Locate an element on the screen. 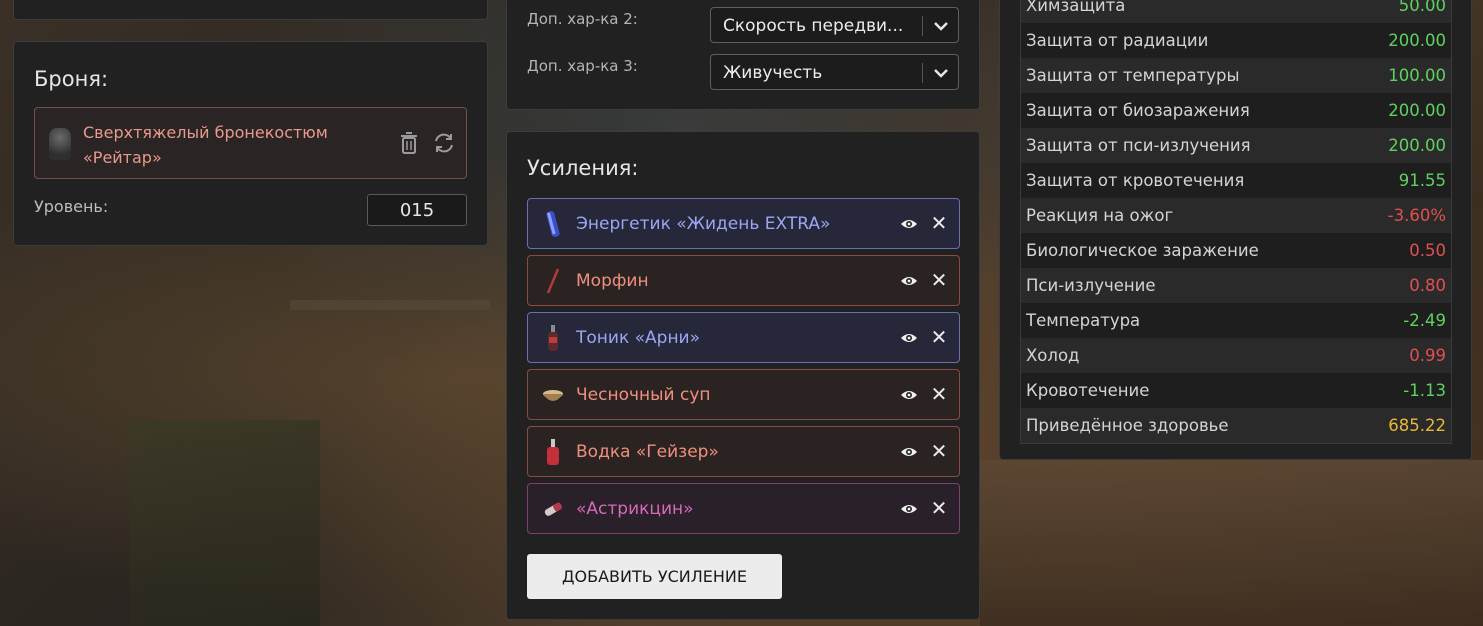  energy-drink-icon is located at coordinates (553, 224).